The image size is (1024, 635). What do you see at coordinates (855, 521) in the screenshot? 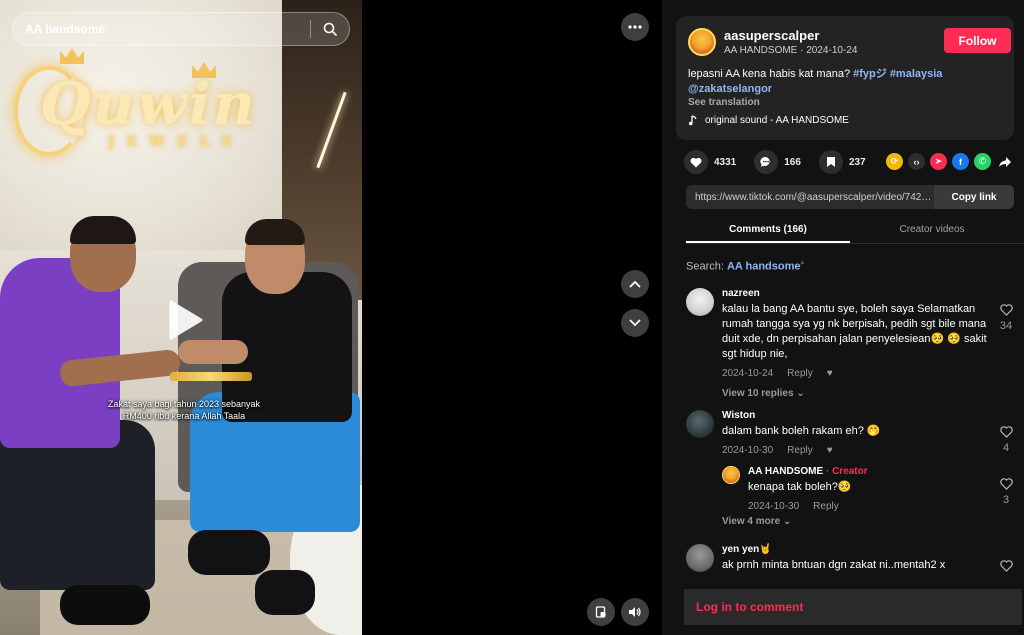
I see `view-more-button: View 4 more ⌄` at bounding box center [855, 521].